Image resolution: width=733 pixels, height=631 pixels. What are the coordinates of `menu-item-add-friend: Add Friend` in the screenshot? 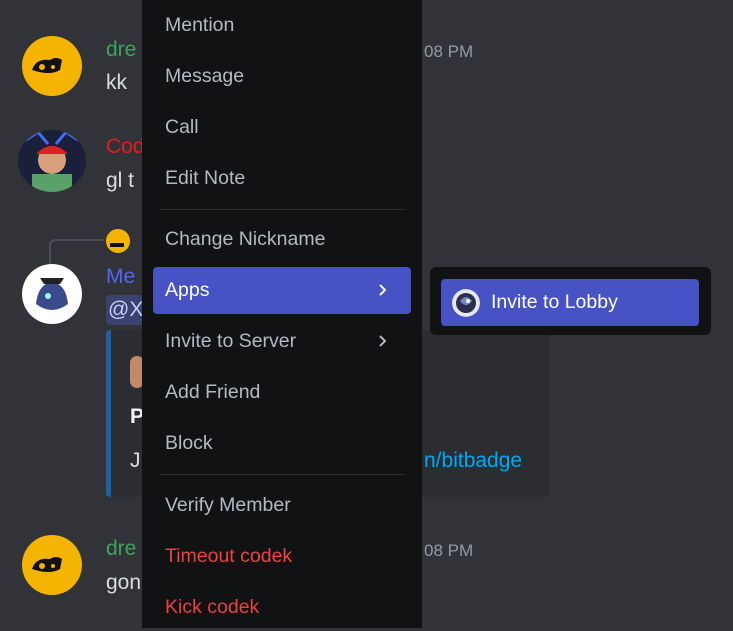 It's located at (282, 392).